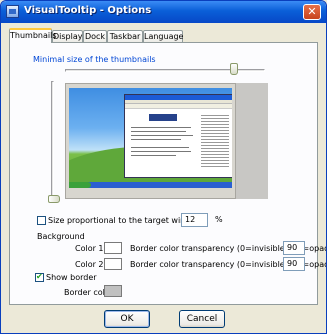  What do you see at coordinates (178, 143) in the screenshot?
I see `preview-browser-content` at bounding box center [178, 143].